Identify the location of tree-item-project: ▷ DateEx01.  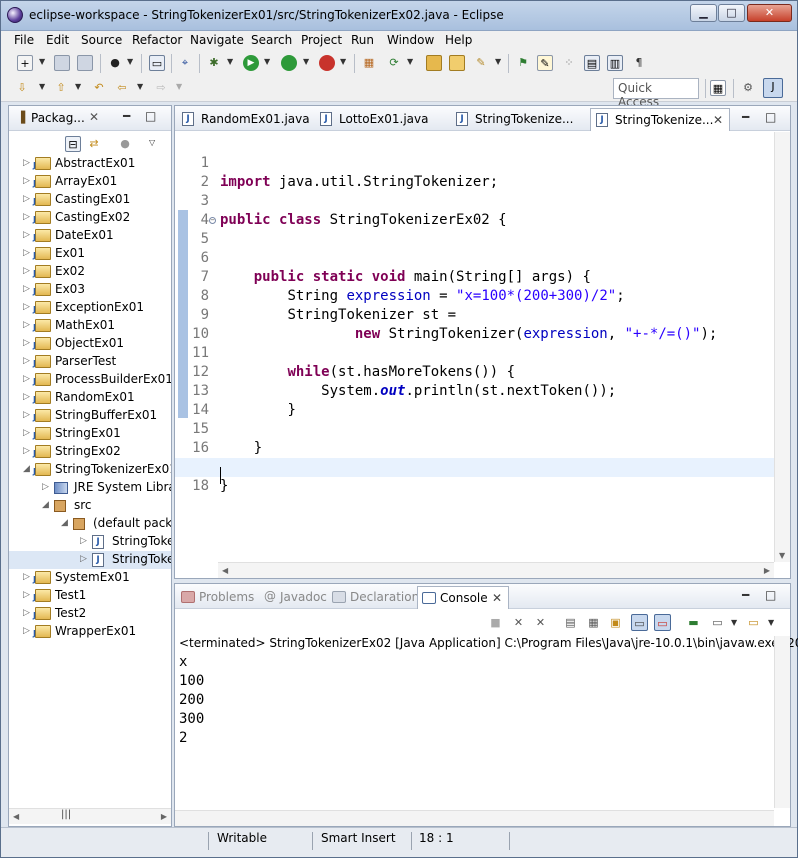
(90, 236).